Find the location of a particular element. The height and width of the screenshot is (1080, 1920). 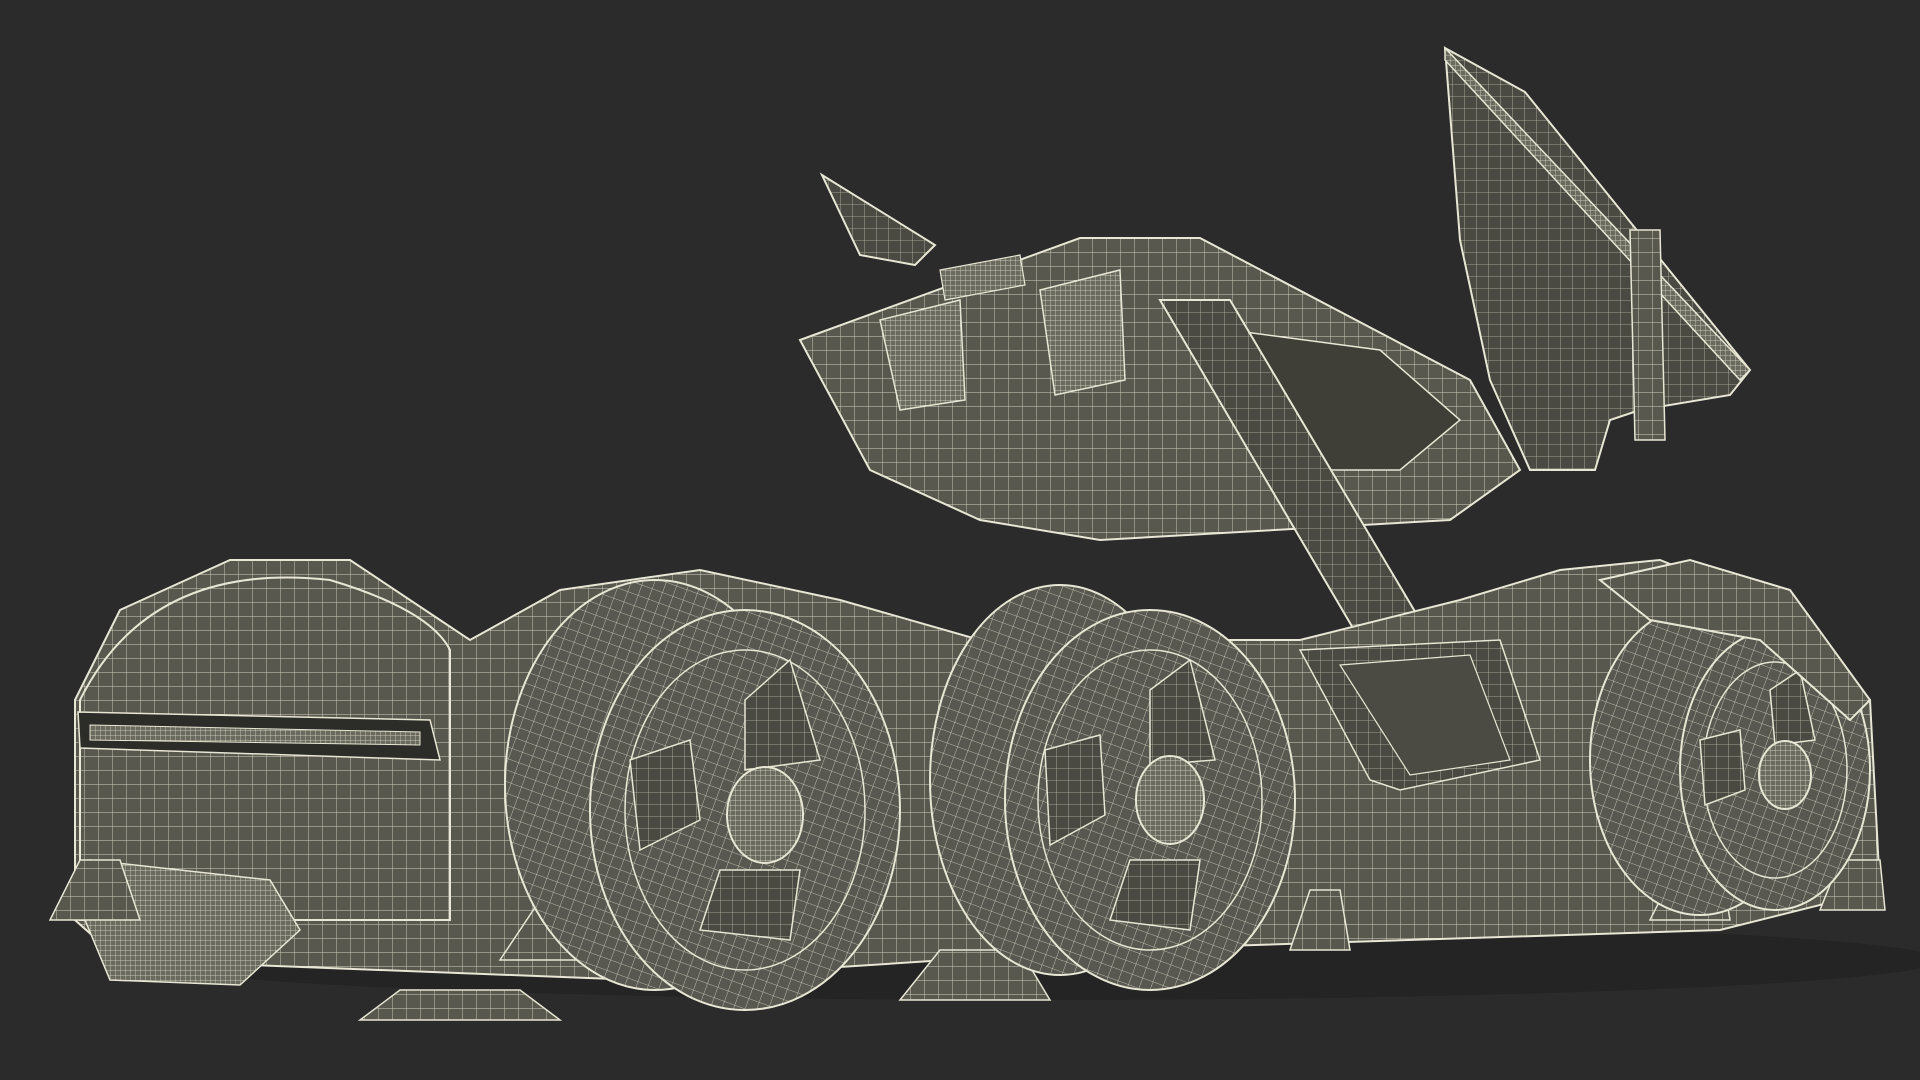

canopy is located at coordinates (1160, 439).